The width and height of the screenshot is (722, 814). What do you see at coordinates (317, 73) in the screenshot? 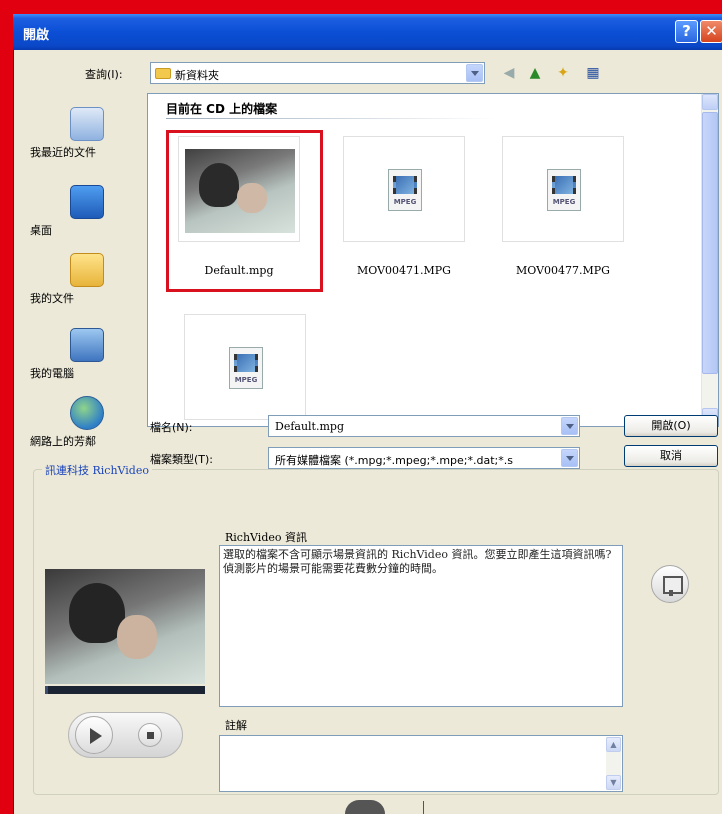
I see `lookin-combo: 新資料夾` at bounding box center [317, 73].